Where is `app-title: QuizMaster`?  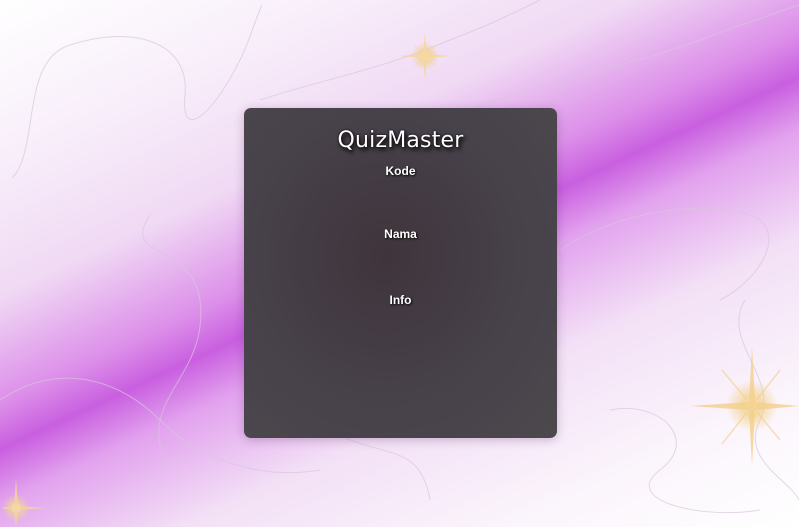
app-title: QuizMaster is located at coordinates (400, 140).